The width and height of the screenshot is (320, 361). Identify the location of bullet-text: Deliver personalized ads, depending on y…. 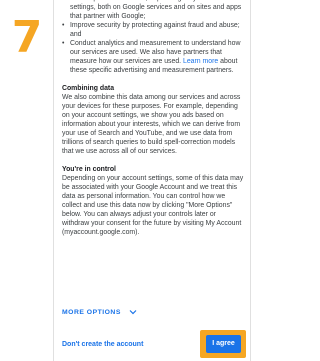
(156, 10).